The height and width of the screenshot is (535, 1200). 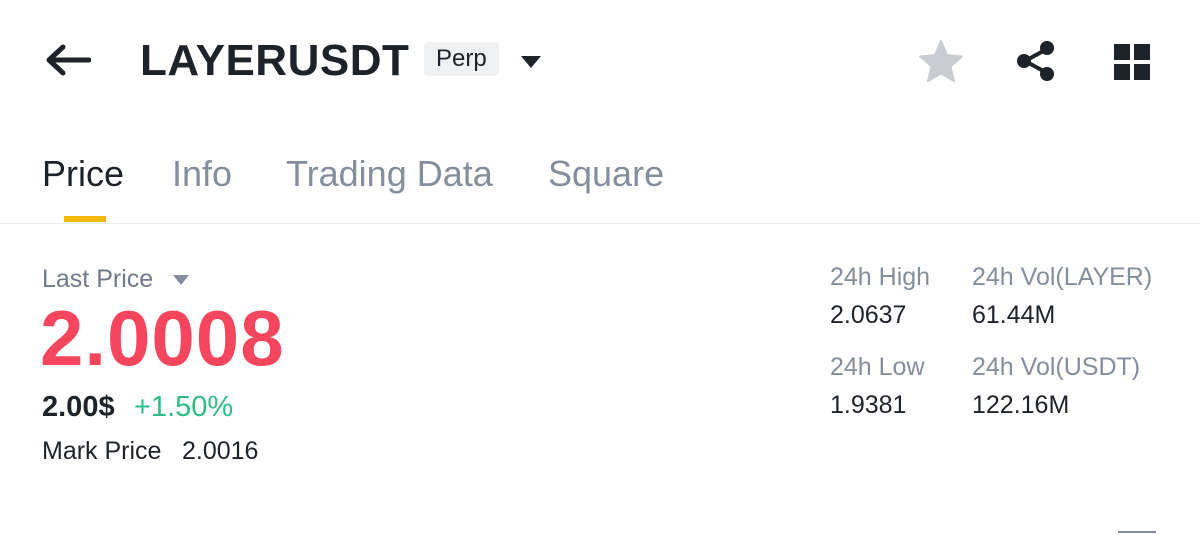 I want to click on last-price-value: 2.0008, so click(x=162, y=338).